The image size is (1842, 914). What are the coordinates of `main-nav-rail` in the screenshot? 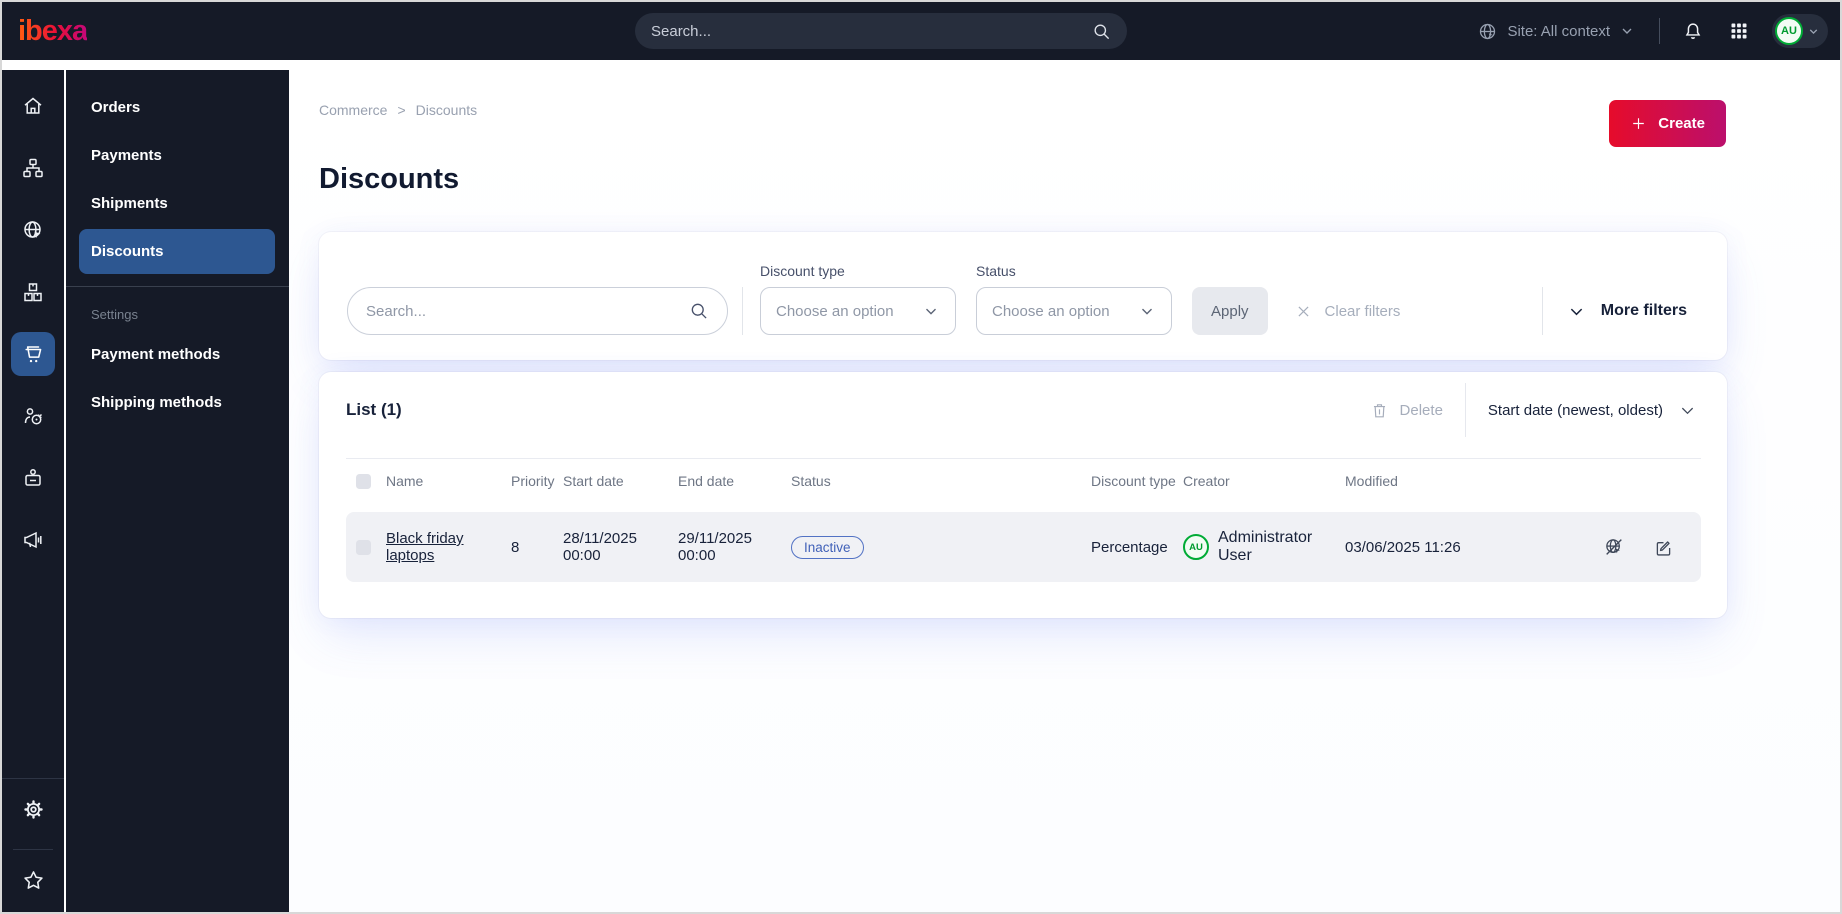 It's located at (33, 491).